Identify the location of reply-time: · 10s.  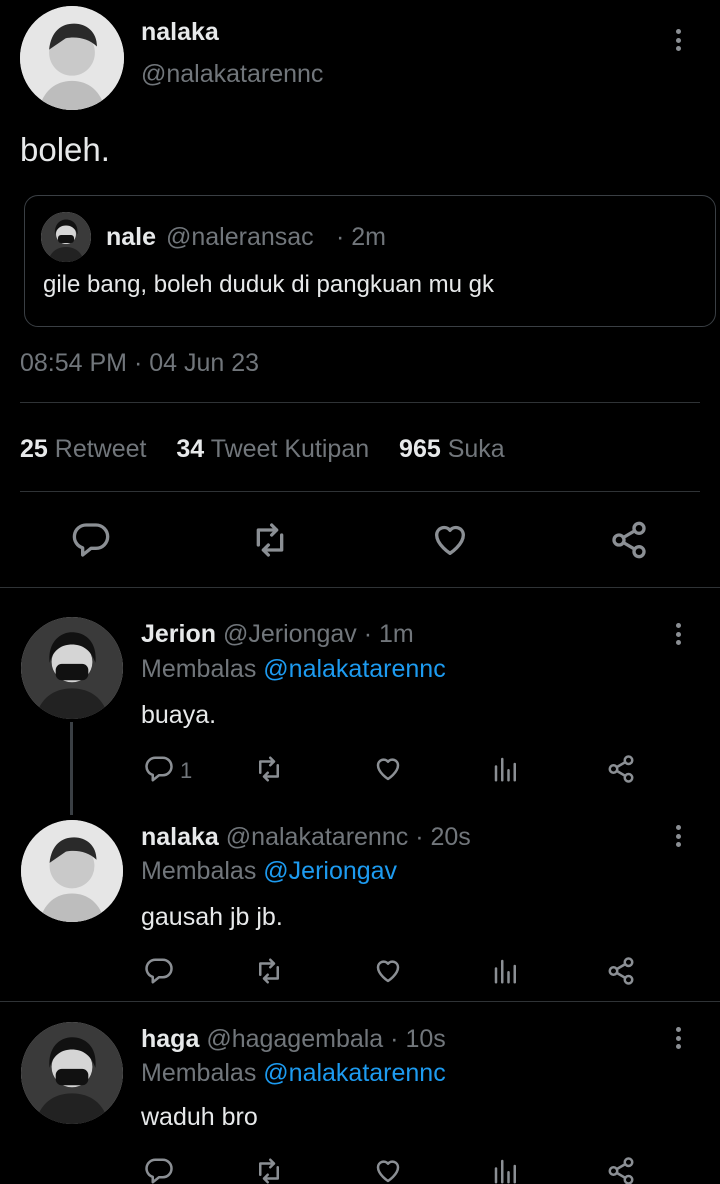
(418, 1039).